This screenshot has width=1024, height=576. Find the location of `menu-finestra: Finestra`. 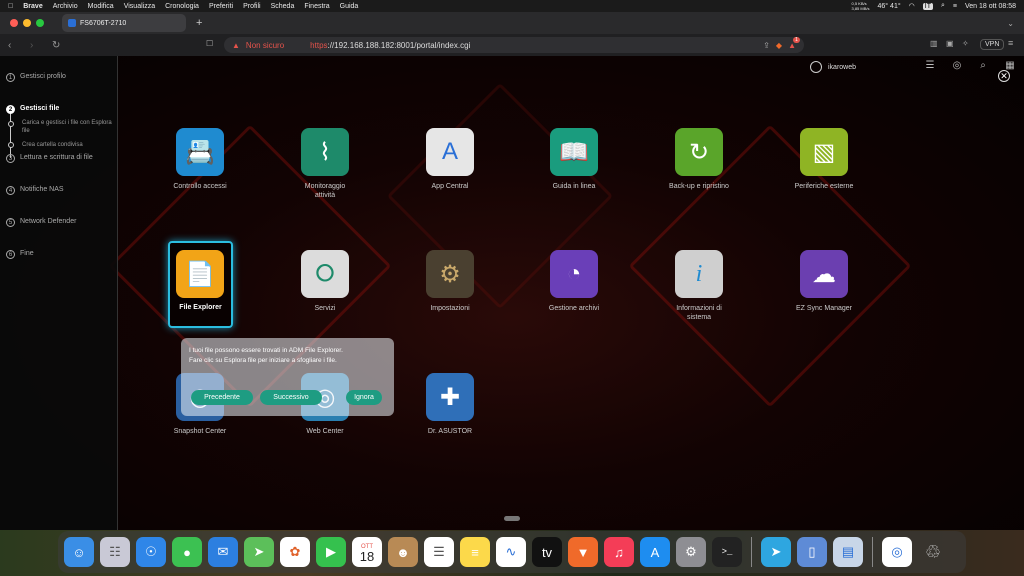

menu-finestra: Finestra is located at coordinates (316, 6).